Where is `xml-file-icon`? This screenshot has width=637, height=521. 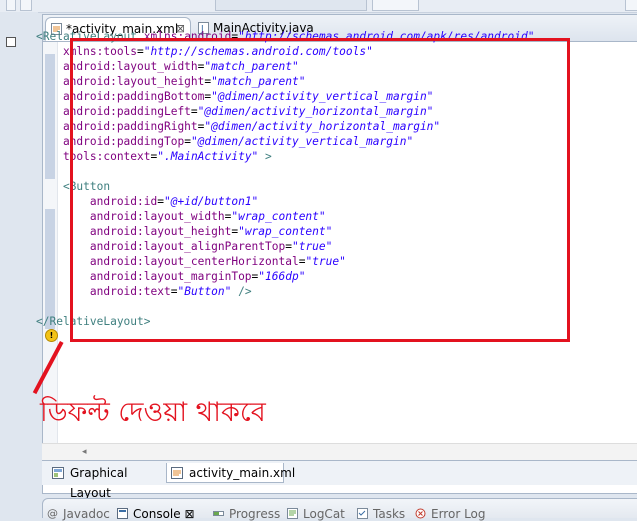 xml-file-icon is located at coordinates (177, 473).